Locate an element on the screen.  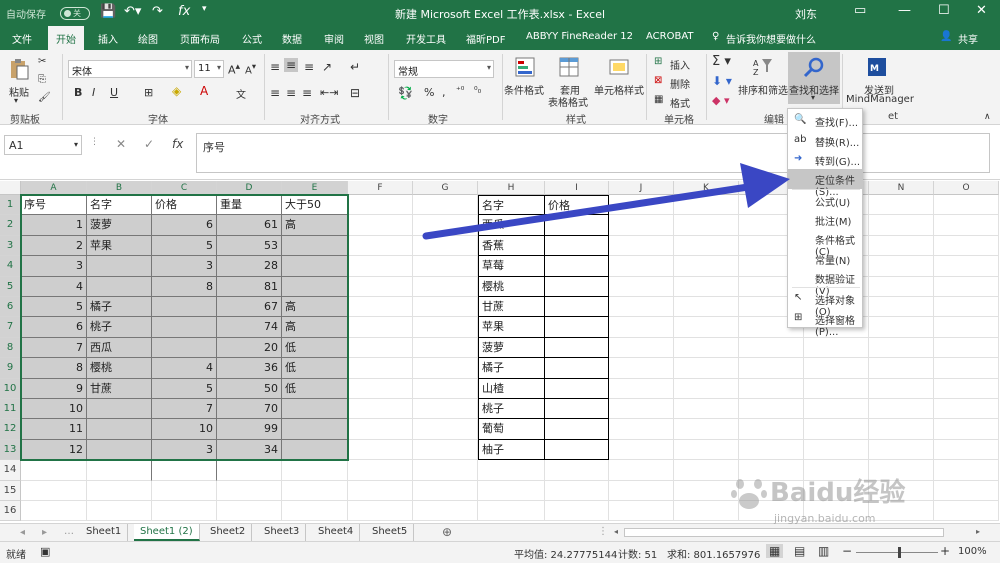
menu-item-constants: 常量(N) is located at coordinates (825, 259).